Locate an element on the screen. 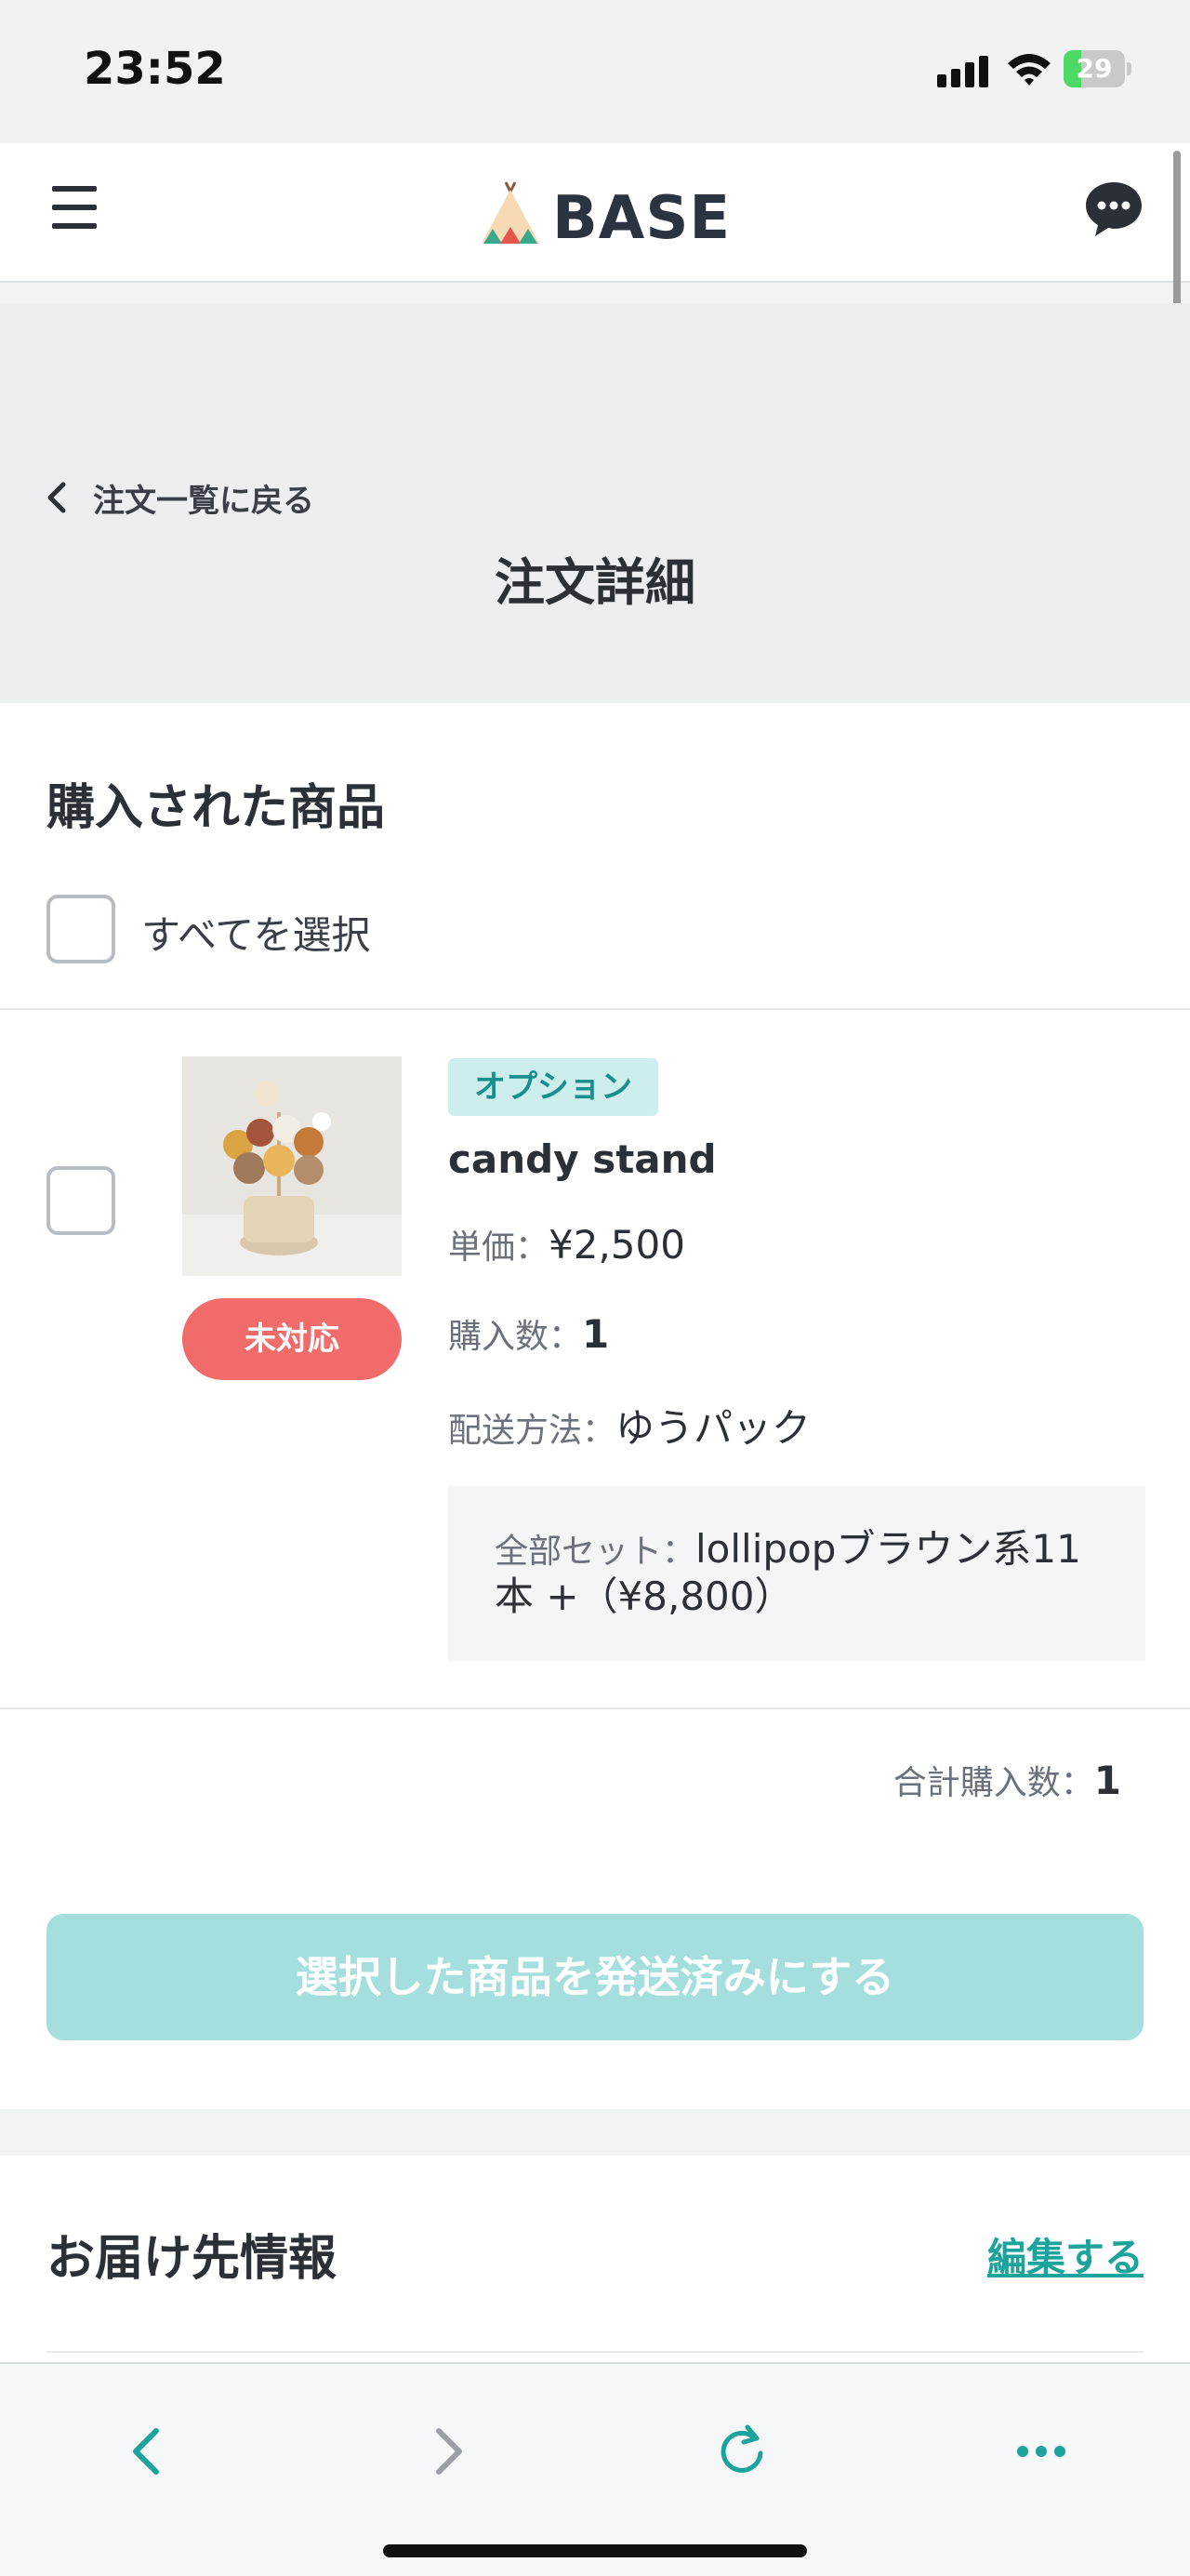  product-thumbnail is located at coordinates (292, 1166).